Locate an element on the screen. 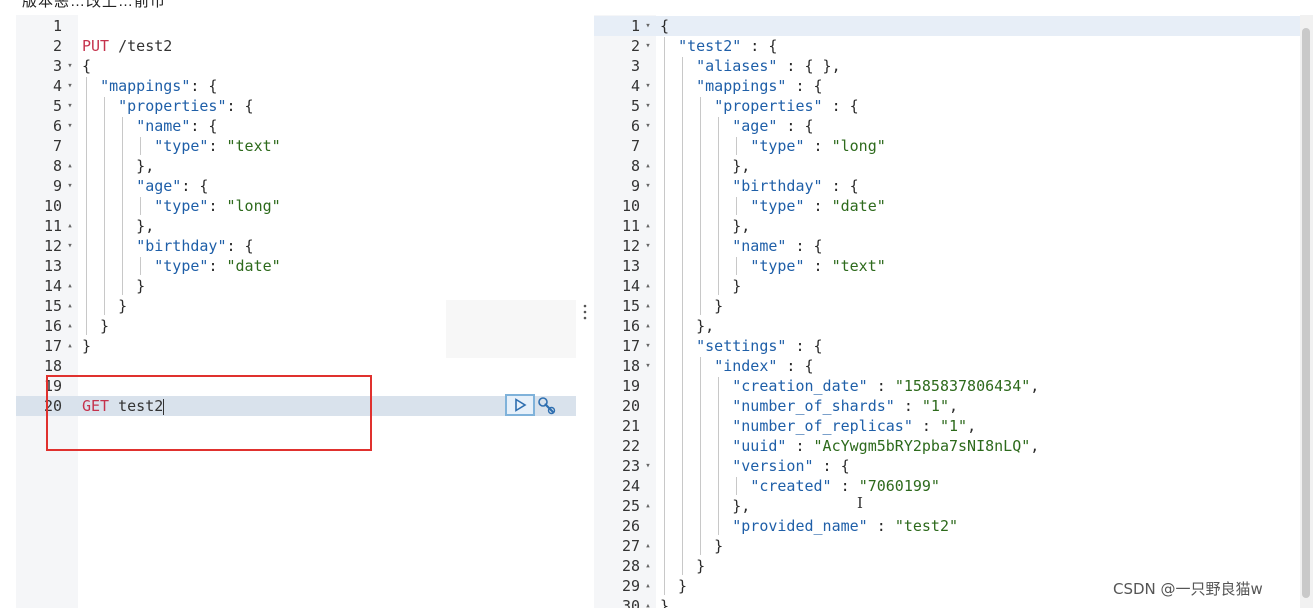 The image size is (1313, 608). code-text: "settings" : { is located at coordinates (759, 346).